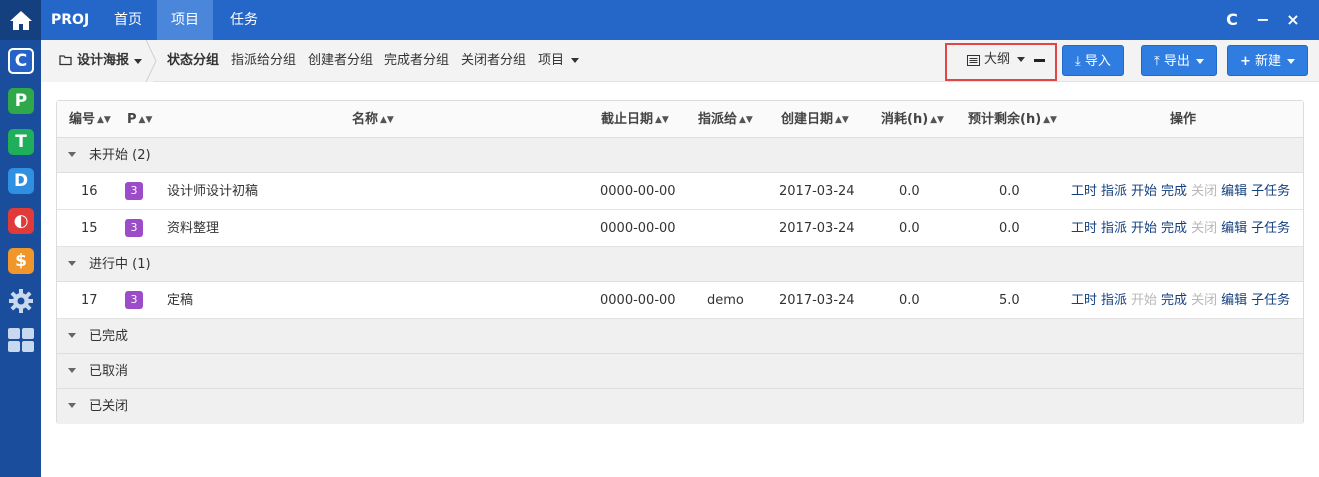 The height and width of the screenshot is (477, 1319). I want to click on task-name-link: 设计师设计初稿, so click(212, 191).